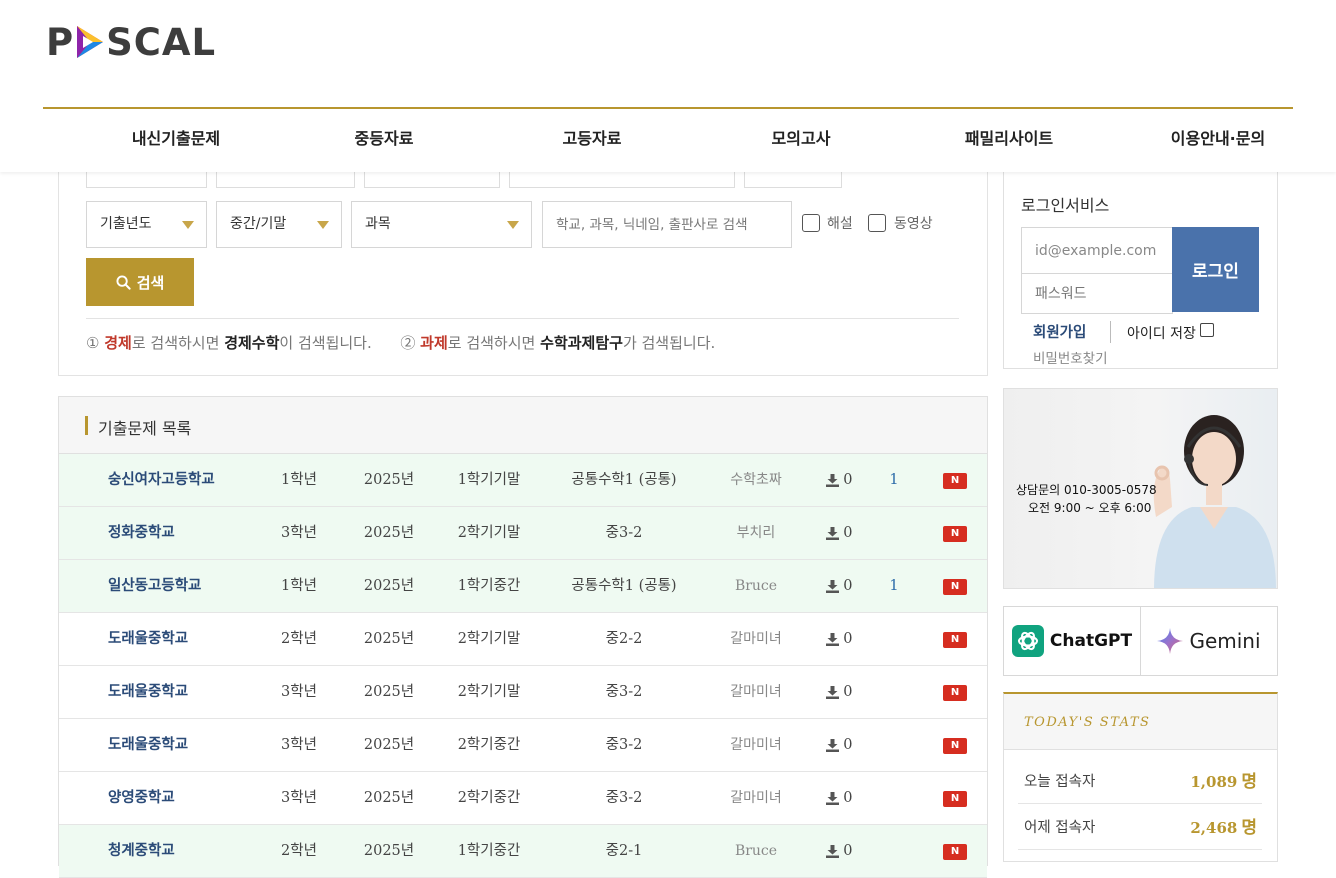  Describe the element at coordinates (154, 586) in the screenshot. I see `school-name: 일산동고등학교` at that location.